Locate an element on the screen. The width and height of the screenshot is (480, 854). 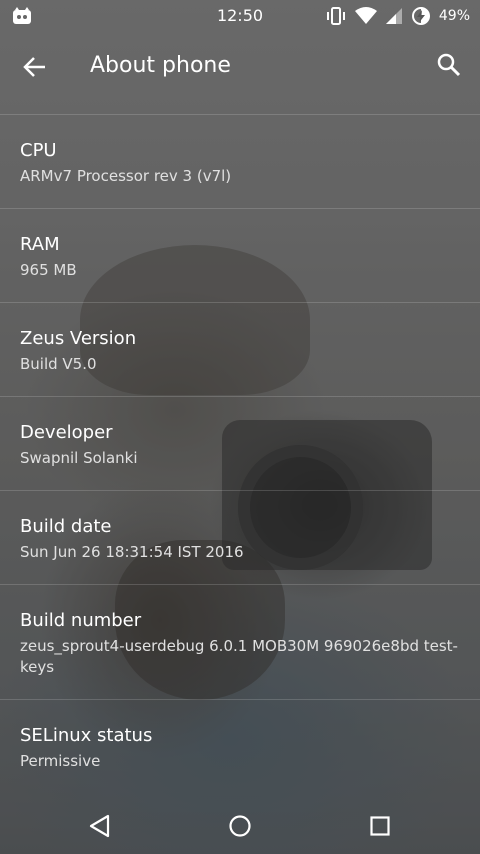
home-circle-icon is located at coordinates (240, 826).